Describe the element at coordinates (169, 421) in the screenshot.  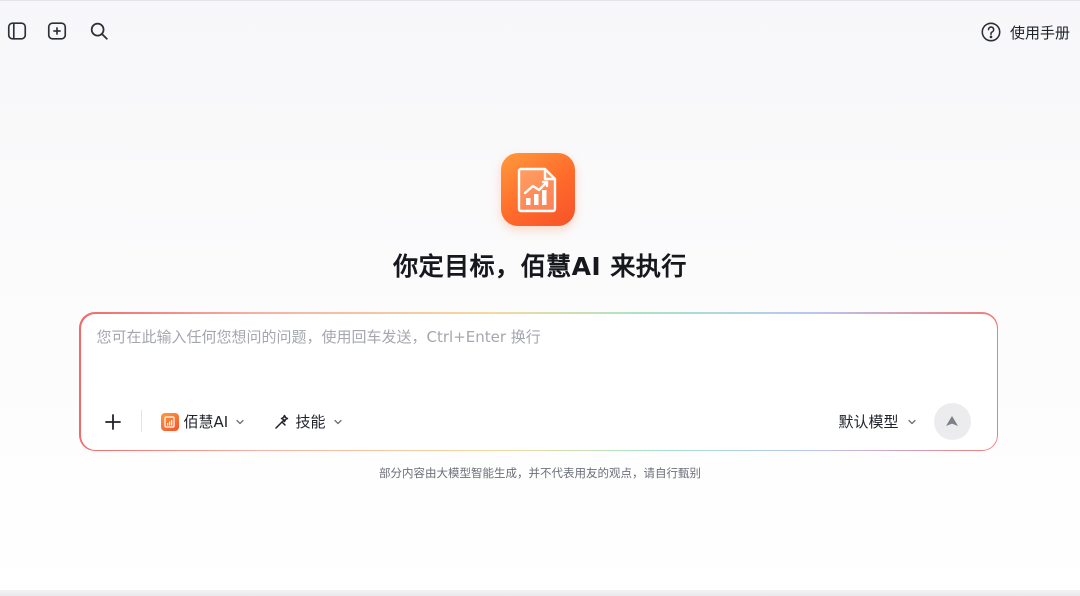
I see `agent-logo-icon` at that location.